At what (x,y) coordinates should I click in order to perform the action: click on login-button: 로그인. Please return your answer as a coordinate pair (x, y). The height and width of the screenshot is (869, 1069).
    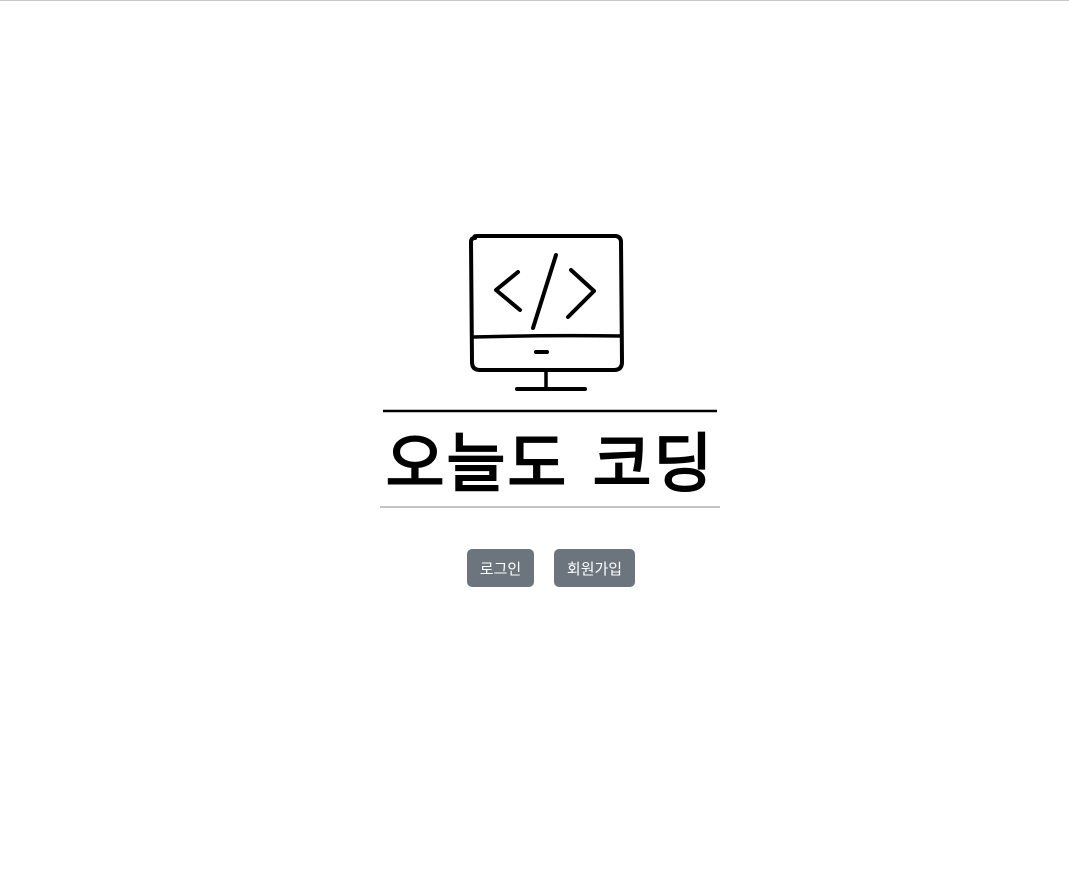
    Looking at the image, I should click on (500, 568).